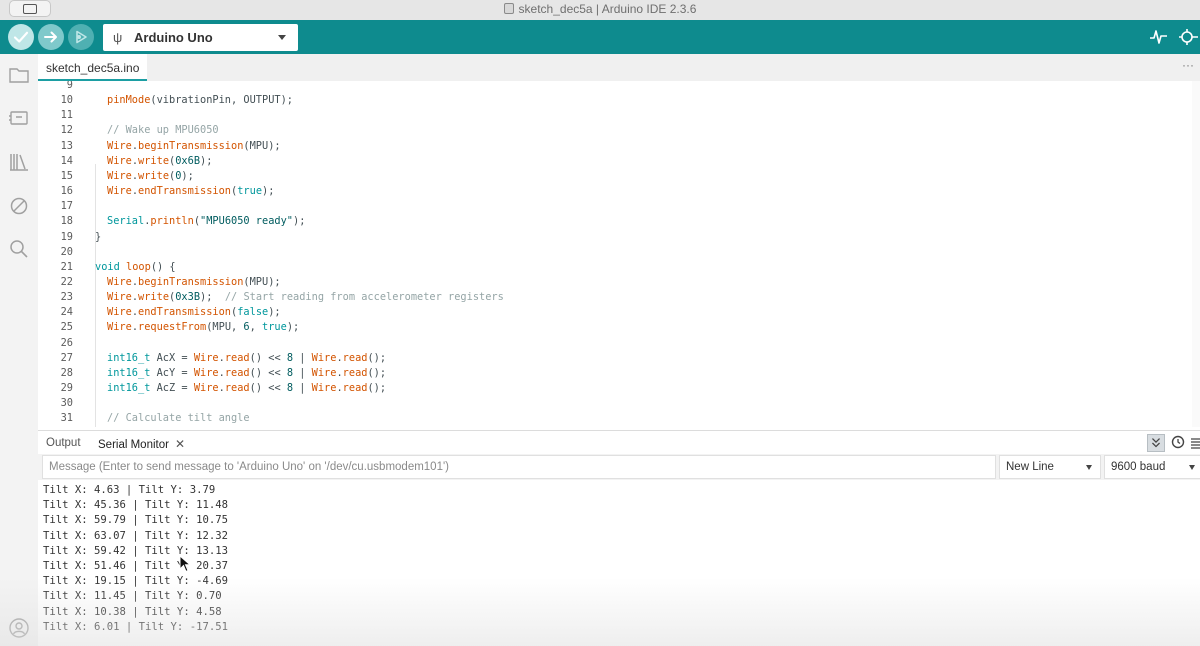 This screenshot has height=646, width=1200. I want to click on code-token: println, so click(172, 221).